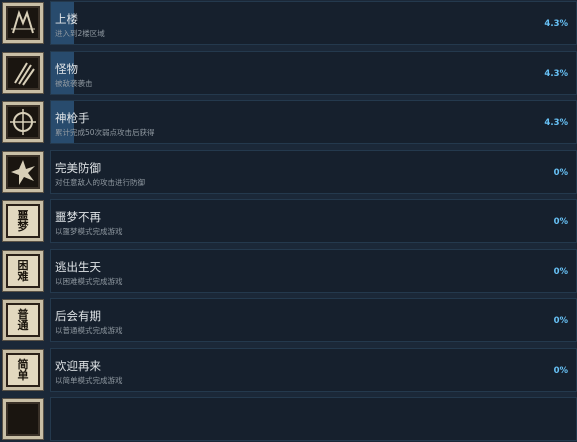 The image size is (577, 442). What do you see at coordinates (89, 231) in the screenshot?
I see `achievement-description: 以噩梦模式完成游戏` at bounding box center [89, 231].